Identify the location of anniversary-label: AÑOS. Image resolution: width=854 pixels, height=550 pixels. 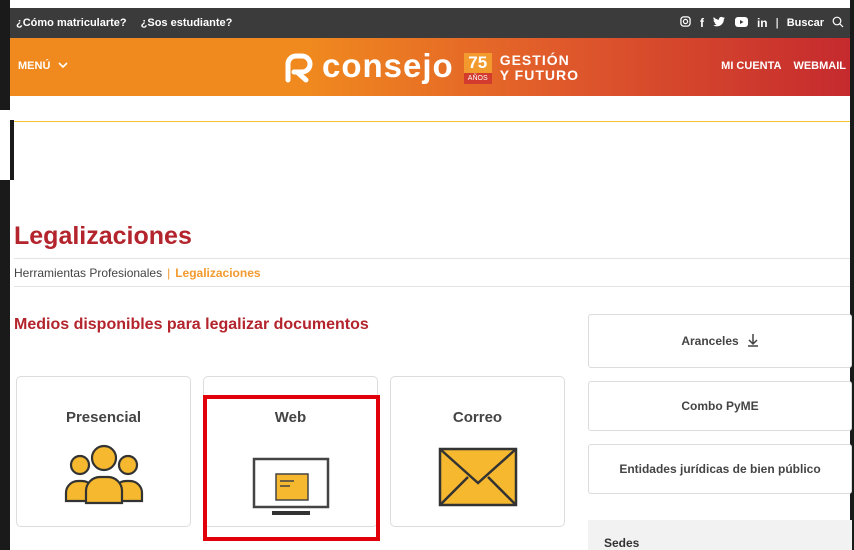
(477, 78).